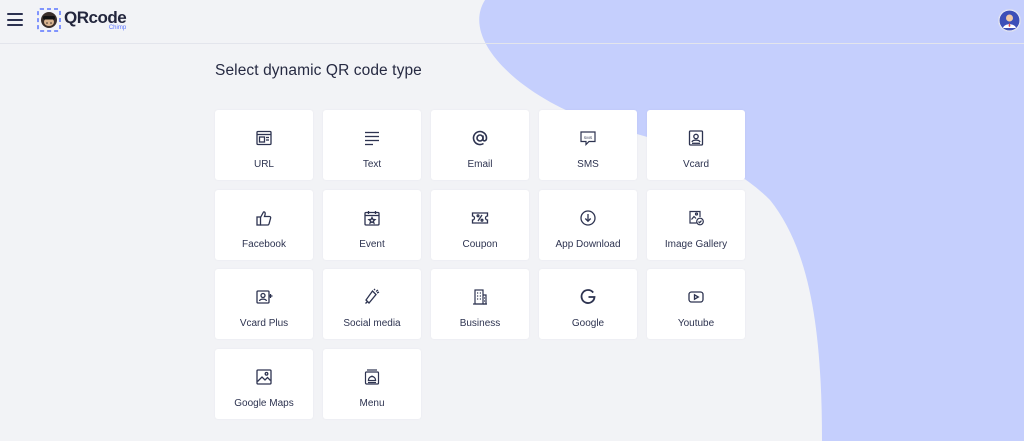 The height and width of the screenshot is (441, 1024). What do you see at coordinates (696, 323) in the screenshot?
I see `qr-type-label: Youtube` at bounding box center [696, 323].